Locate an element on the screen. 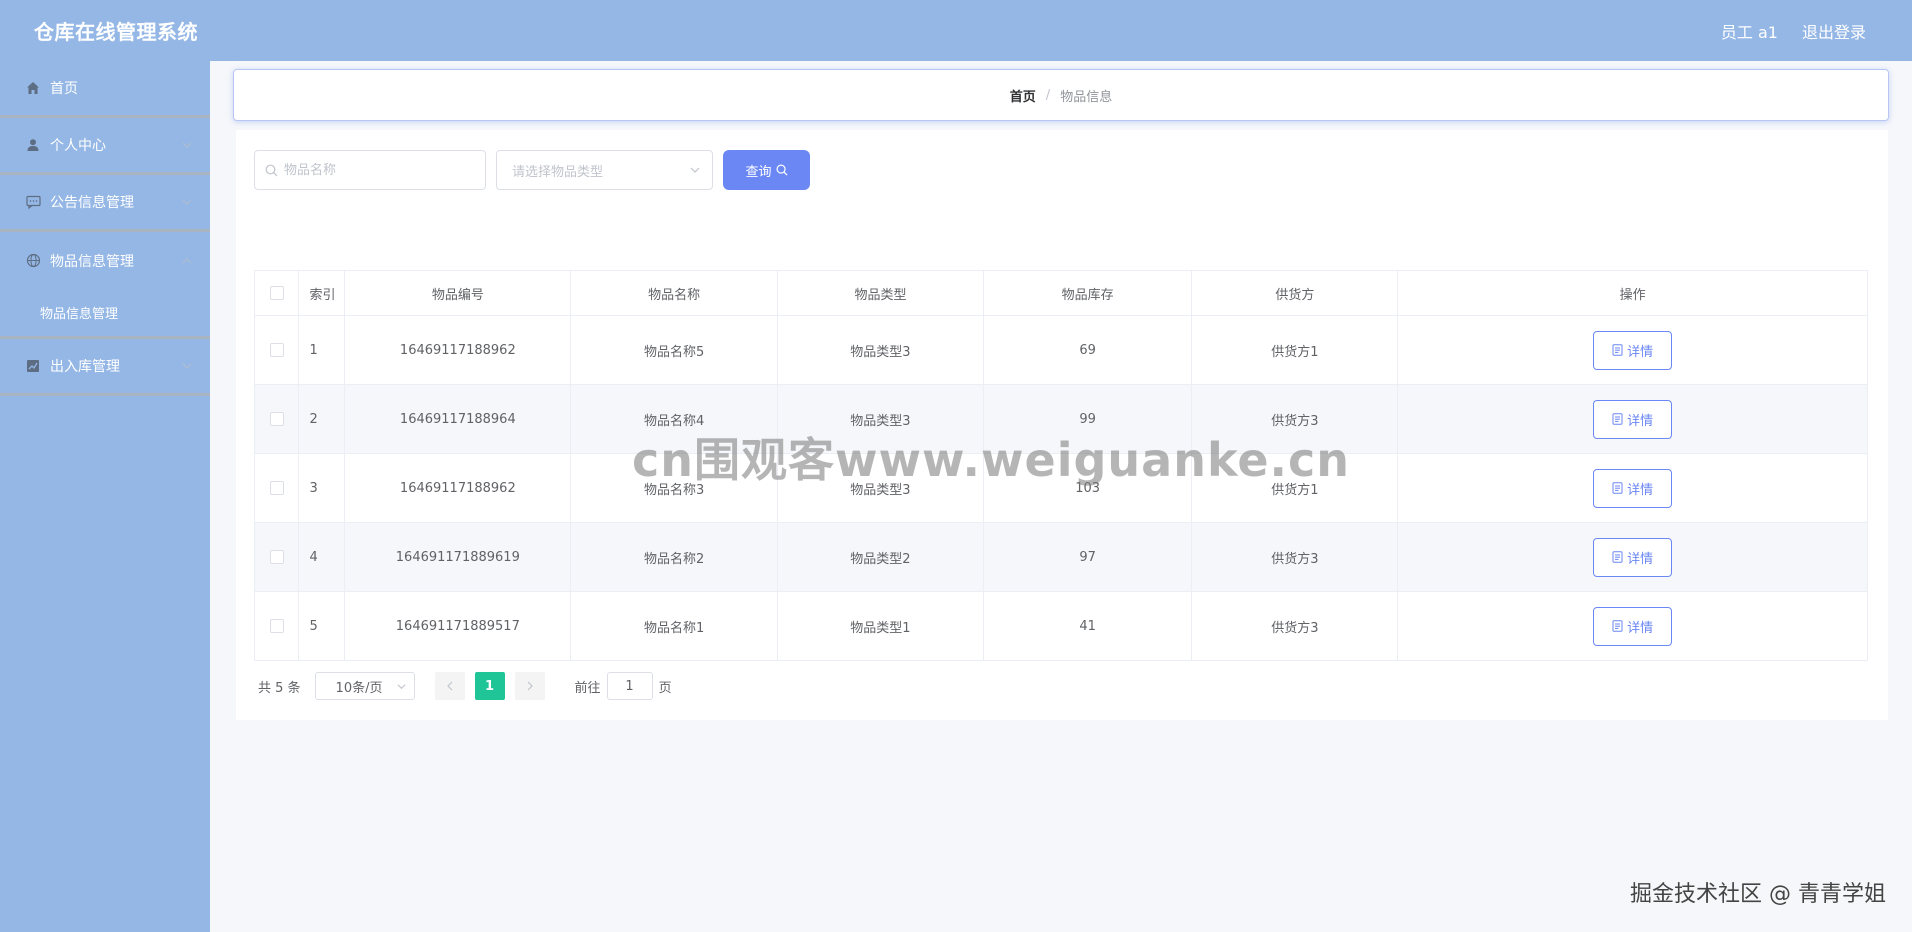 The image size is (1912, 932). sidebar-item-goods: 物品信息管理 is located at coordinates (105, 260).